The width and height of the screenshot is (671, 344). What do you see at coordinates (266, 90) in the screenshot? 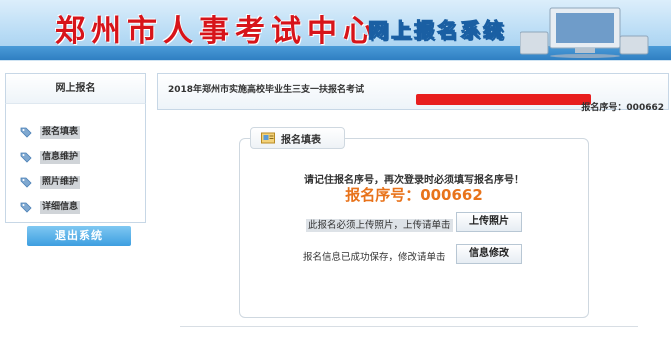
I see `exam-title: 2018年郑州市实施高校毕业生三支一扶报名考试` at bounding box center [266, 90].